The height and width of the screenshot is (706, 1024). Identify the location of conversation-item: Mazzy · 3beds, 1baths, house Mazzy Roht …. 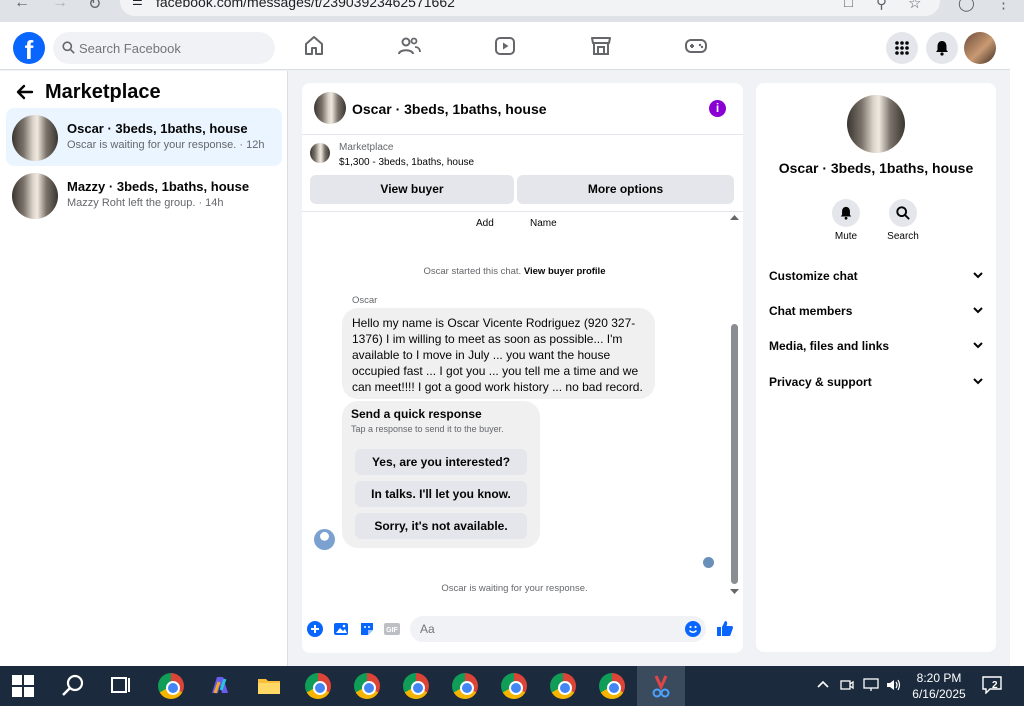
(144, 195).